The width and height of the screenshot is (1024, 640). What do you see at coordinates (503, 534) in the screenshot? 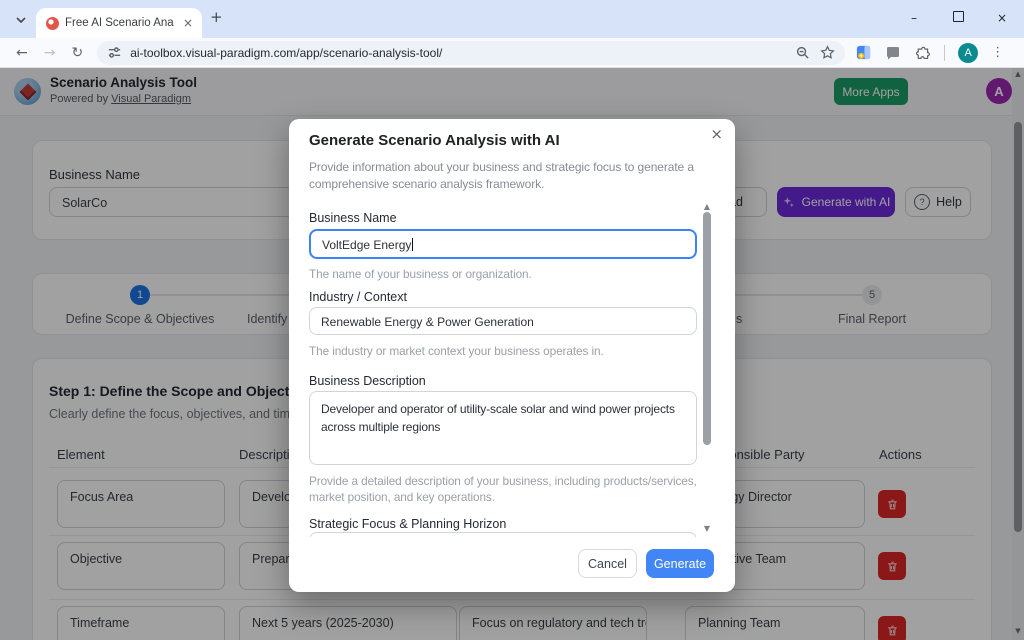
I see `modal-strategic-focus-input` at bounding box center [503, 534].